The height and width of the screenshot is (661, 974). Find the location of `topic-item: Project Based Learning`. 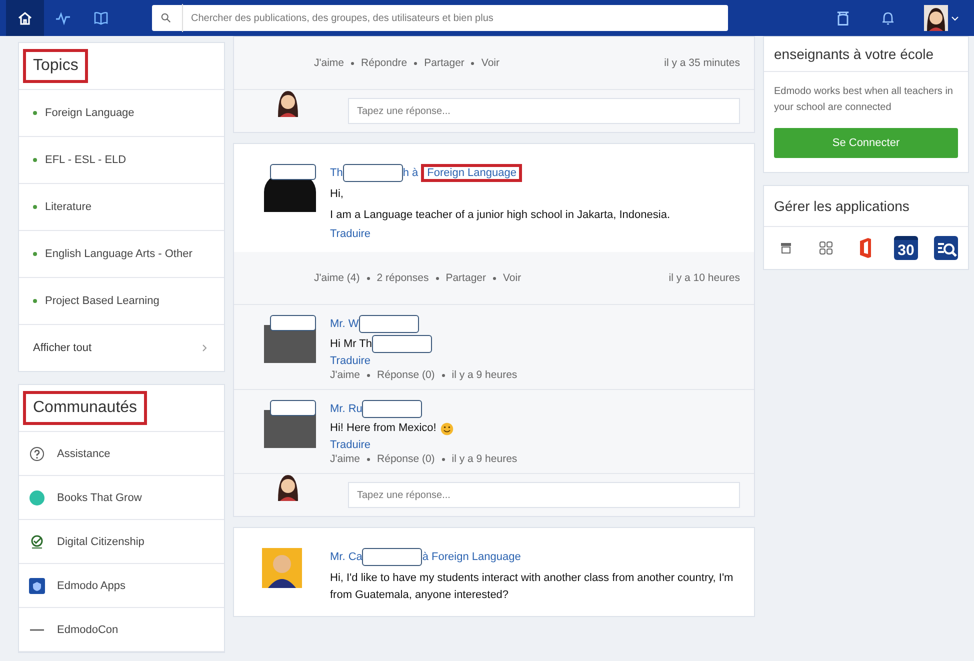

topic-item: Project Based Learning is located at coordinates (121, 301).